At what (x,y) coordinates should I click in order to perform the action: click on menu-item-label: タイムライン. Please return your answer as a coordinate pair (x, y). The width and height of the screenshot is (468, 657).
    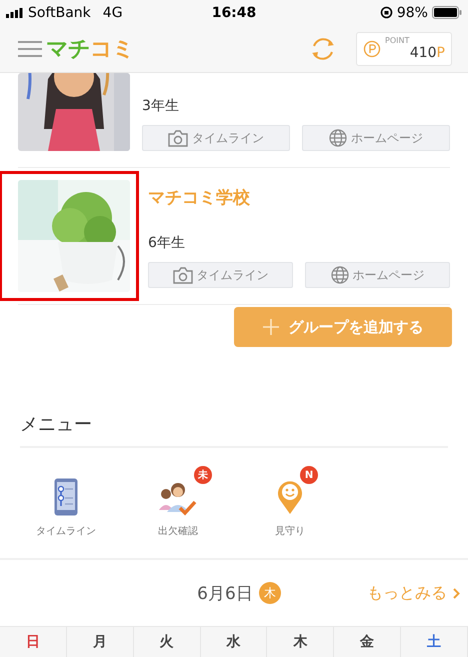
    Looking at the image, I should click on (66, 531).